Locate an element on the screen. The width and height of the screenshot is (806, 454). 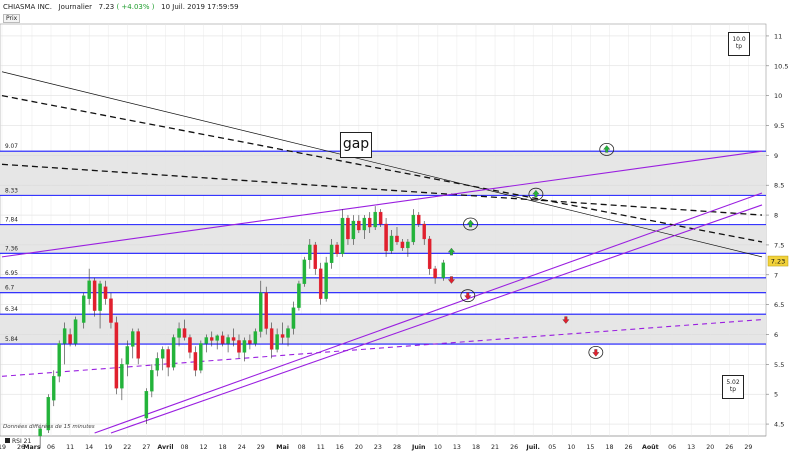
x-tick-label: 11 is located at coordinates (70, 447).